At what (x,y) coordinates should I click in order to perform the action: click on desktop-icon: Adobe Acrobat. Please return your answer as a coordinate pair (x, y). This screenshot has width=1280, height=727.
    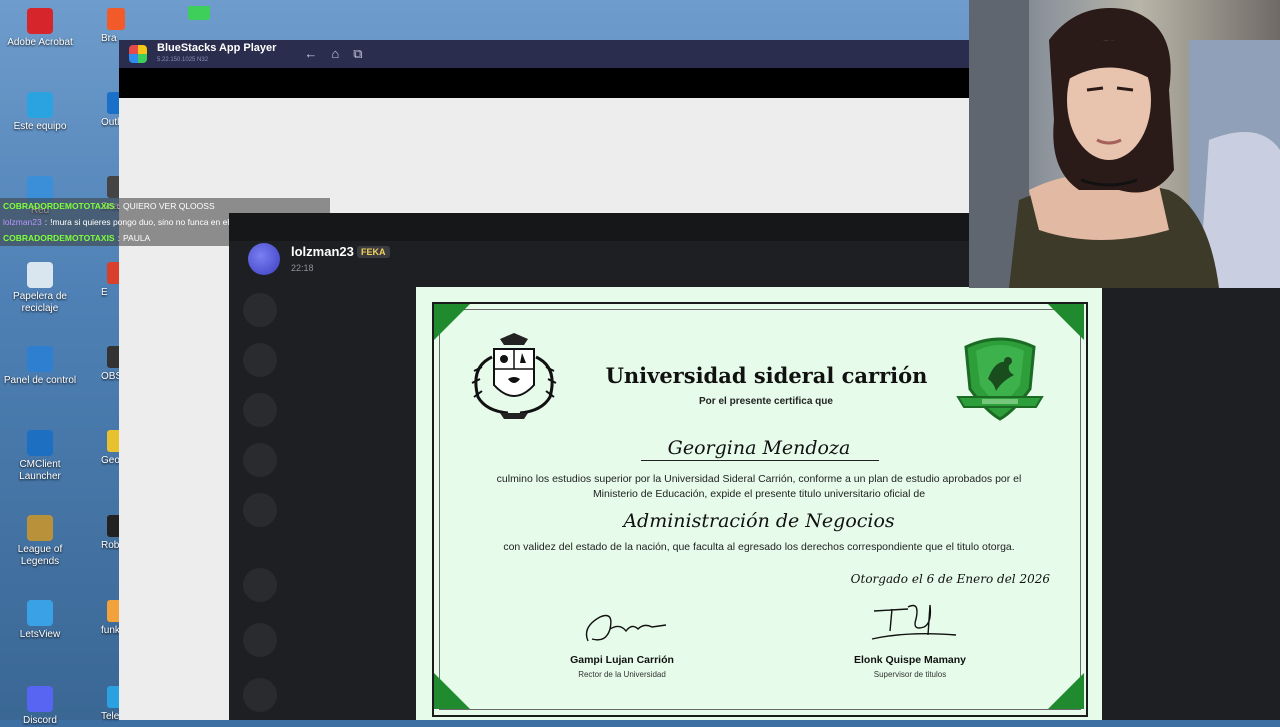
    Looking at the image, I should click on (40, 28).